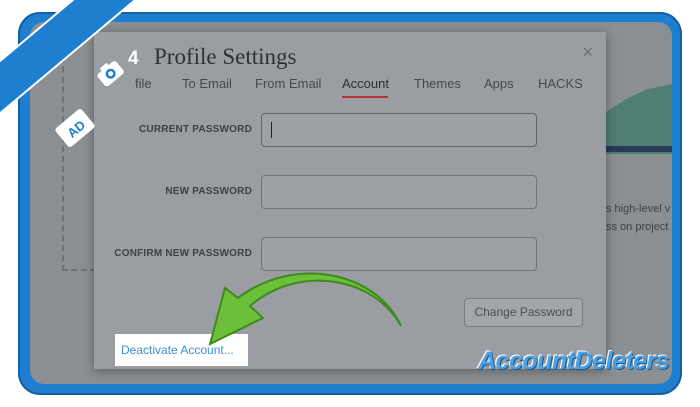 The height and width of the screenshot is (407, 700). Describe the element at coordinates (399, 254) in the screenshot. I see `confirm-password-field` at that location.